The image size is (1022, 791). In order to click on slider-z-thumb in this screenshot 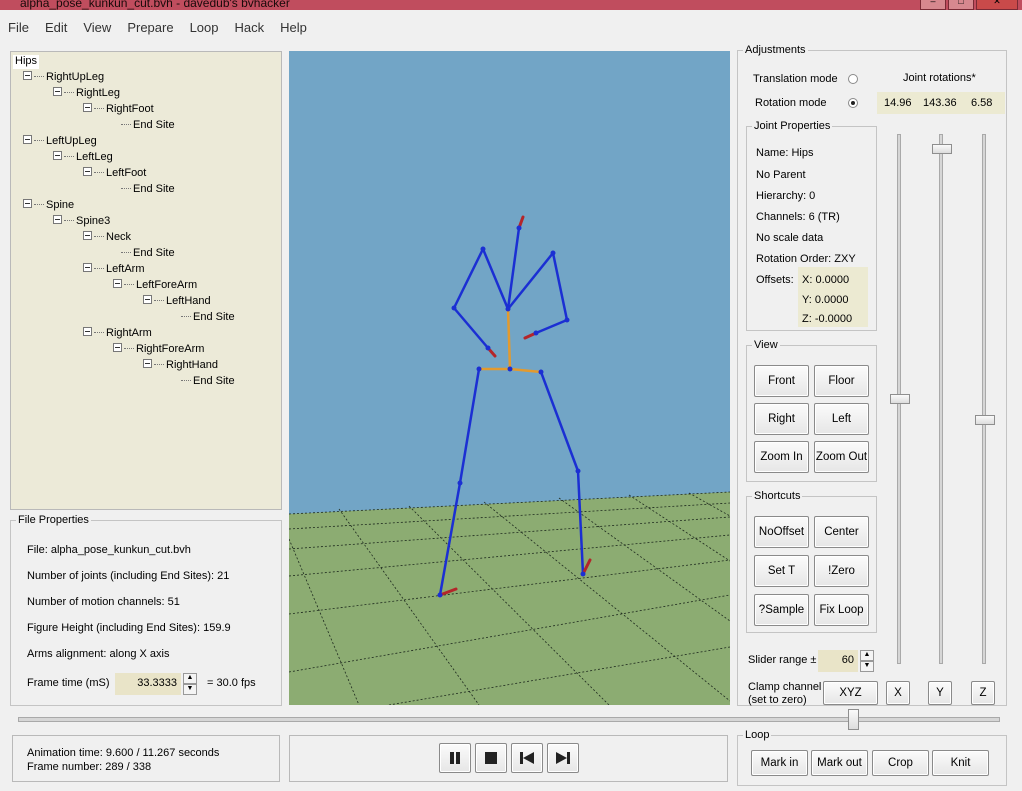, I will do `click(985, 419)`.